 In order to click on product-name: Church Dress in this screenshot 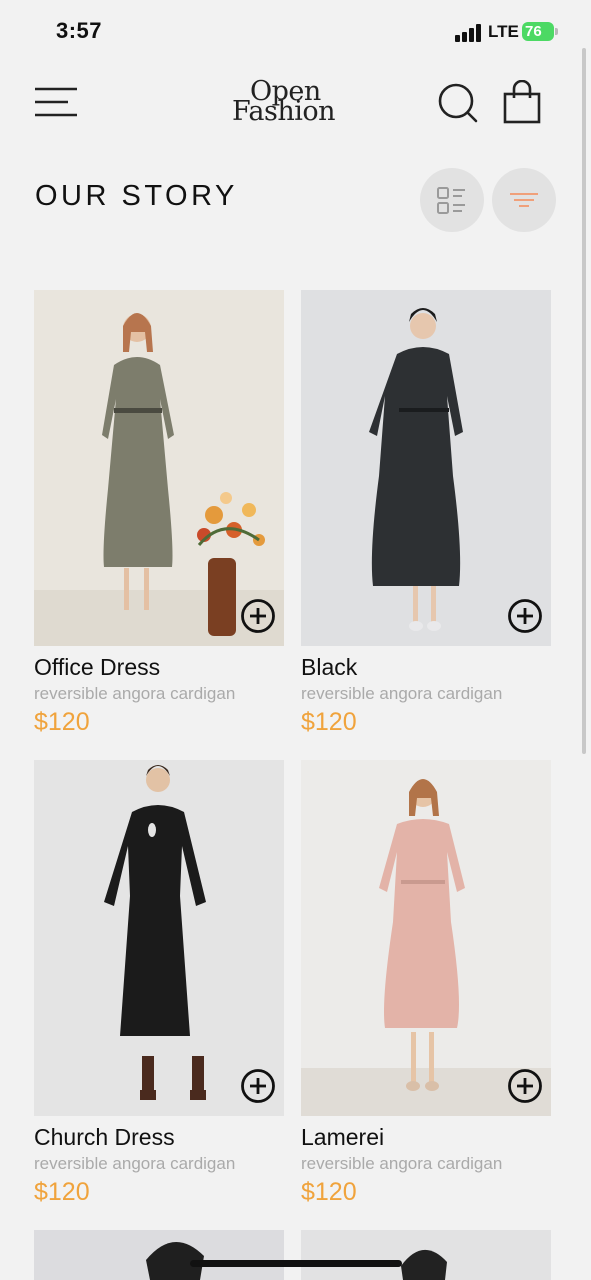, I will do `click(104, 1137)`.